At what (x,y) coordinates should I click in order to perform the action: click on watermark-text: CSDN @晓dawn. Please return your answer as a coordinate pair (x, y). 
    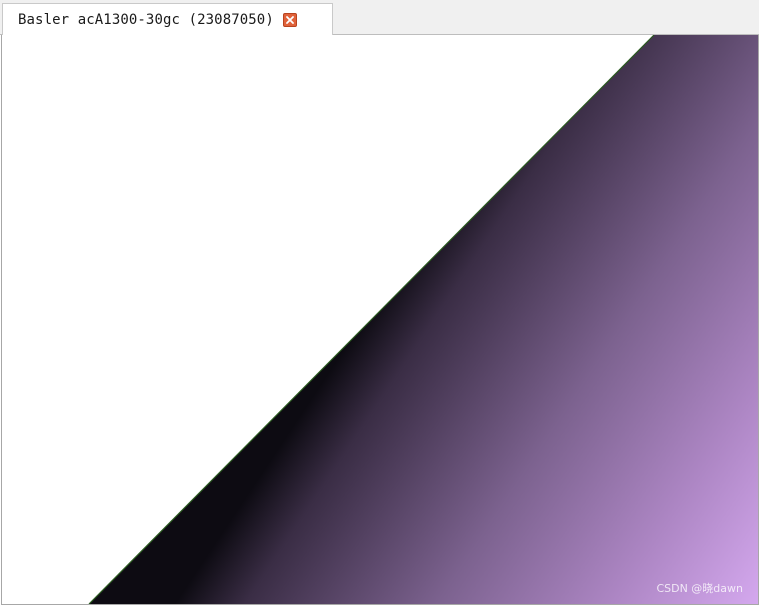
    Looking at the image, I should click on (699, 588).